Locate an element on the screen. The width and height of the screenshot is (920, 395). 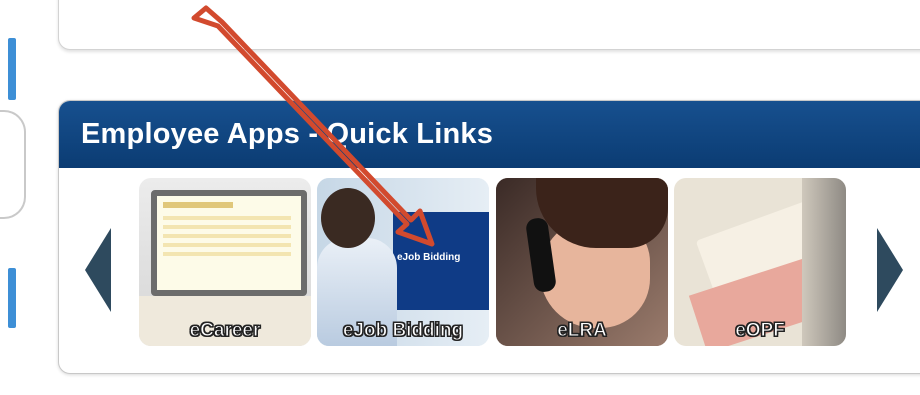
edge-curve is located at coordinates (13, 164).